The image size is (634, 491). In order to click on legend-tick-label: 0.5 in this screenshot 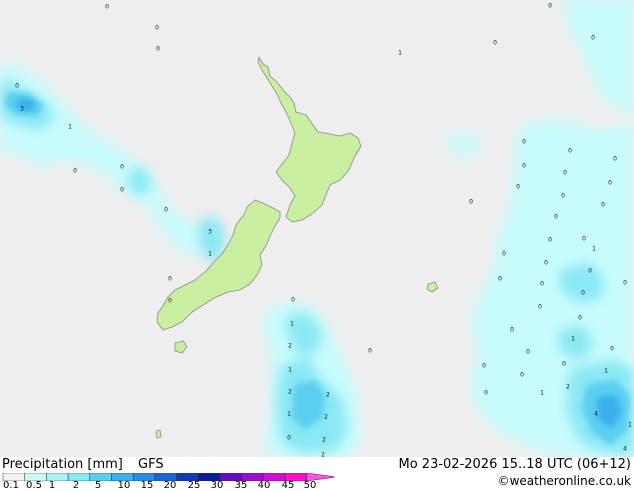, I will do `click(34, 485)`.